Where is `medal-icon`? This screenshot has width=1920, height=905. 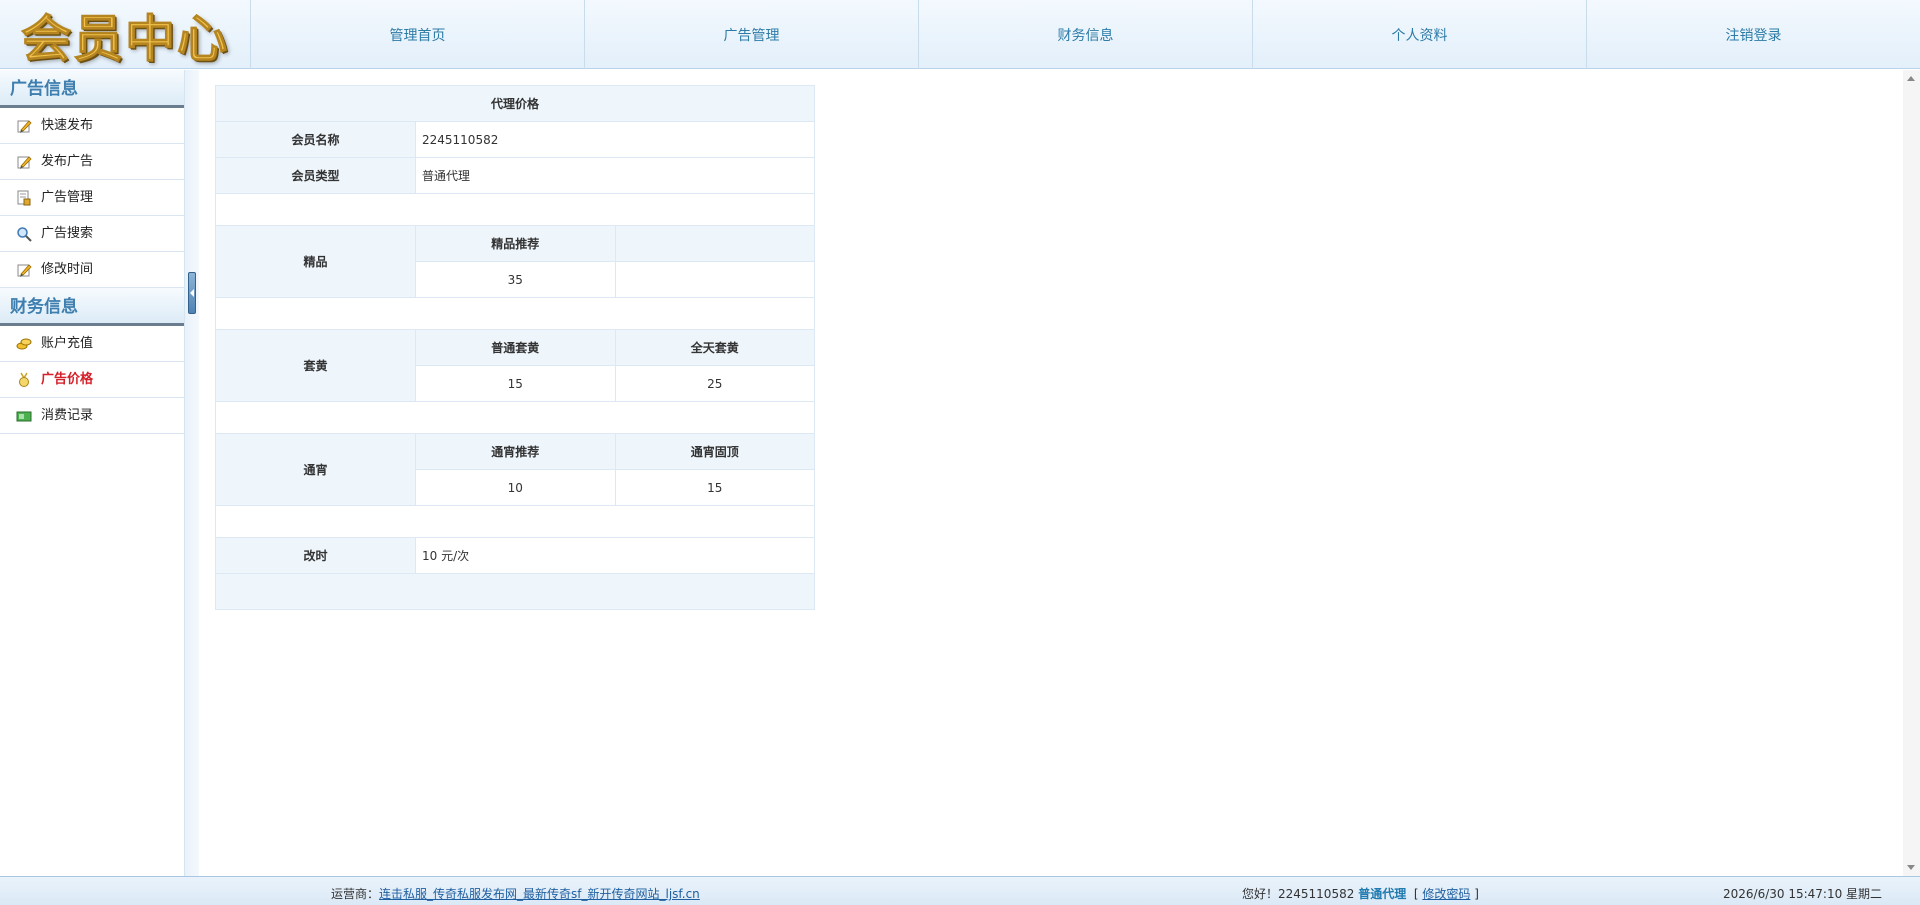
medal-icon is located at coordinates (24, 380).